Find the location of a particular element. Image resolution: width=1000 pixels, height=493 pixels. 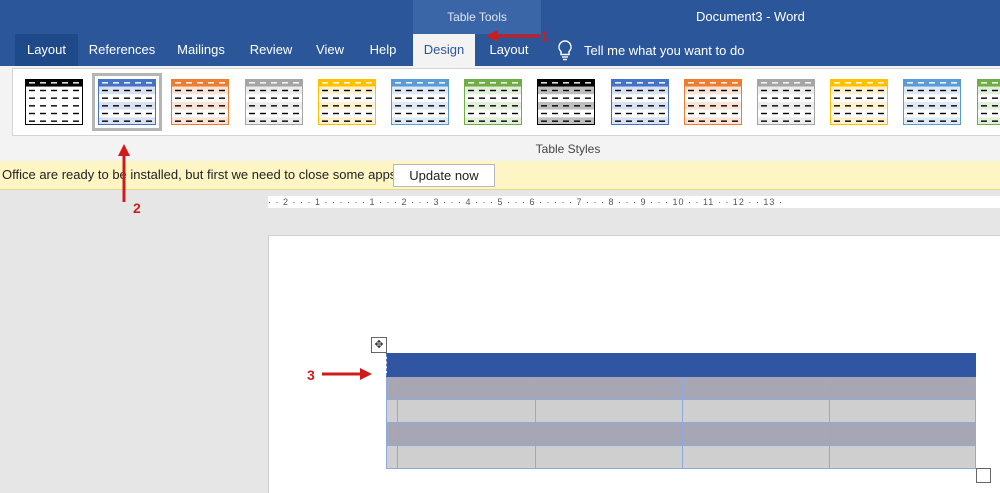

tab-layout: Layout is located at coordinates (46, 50).